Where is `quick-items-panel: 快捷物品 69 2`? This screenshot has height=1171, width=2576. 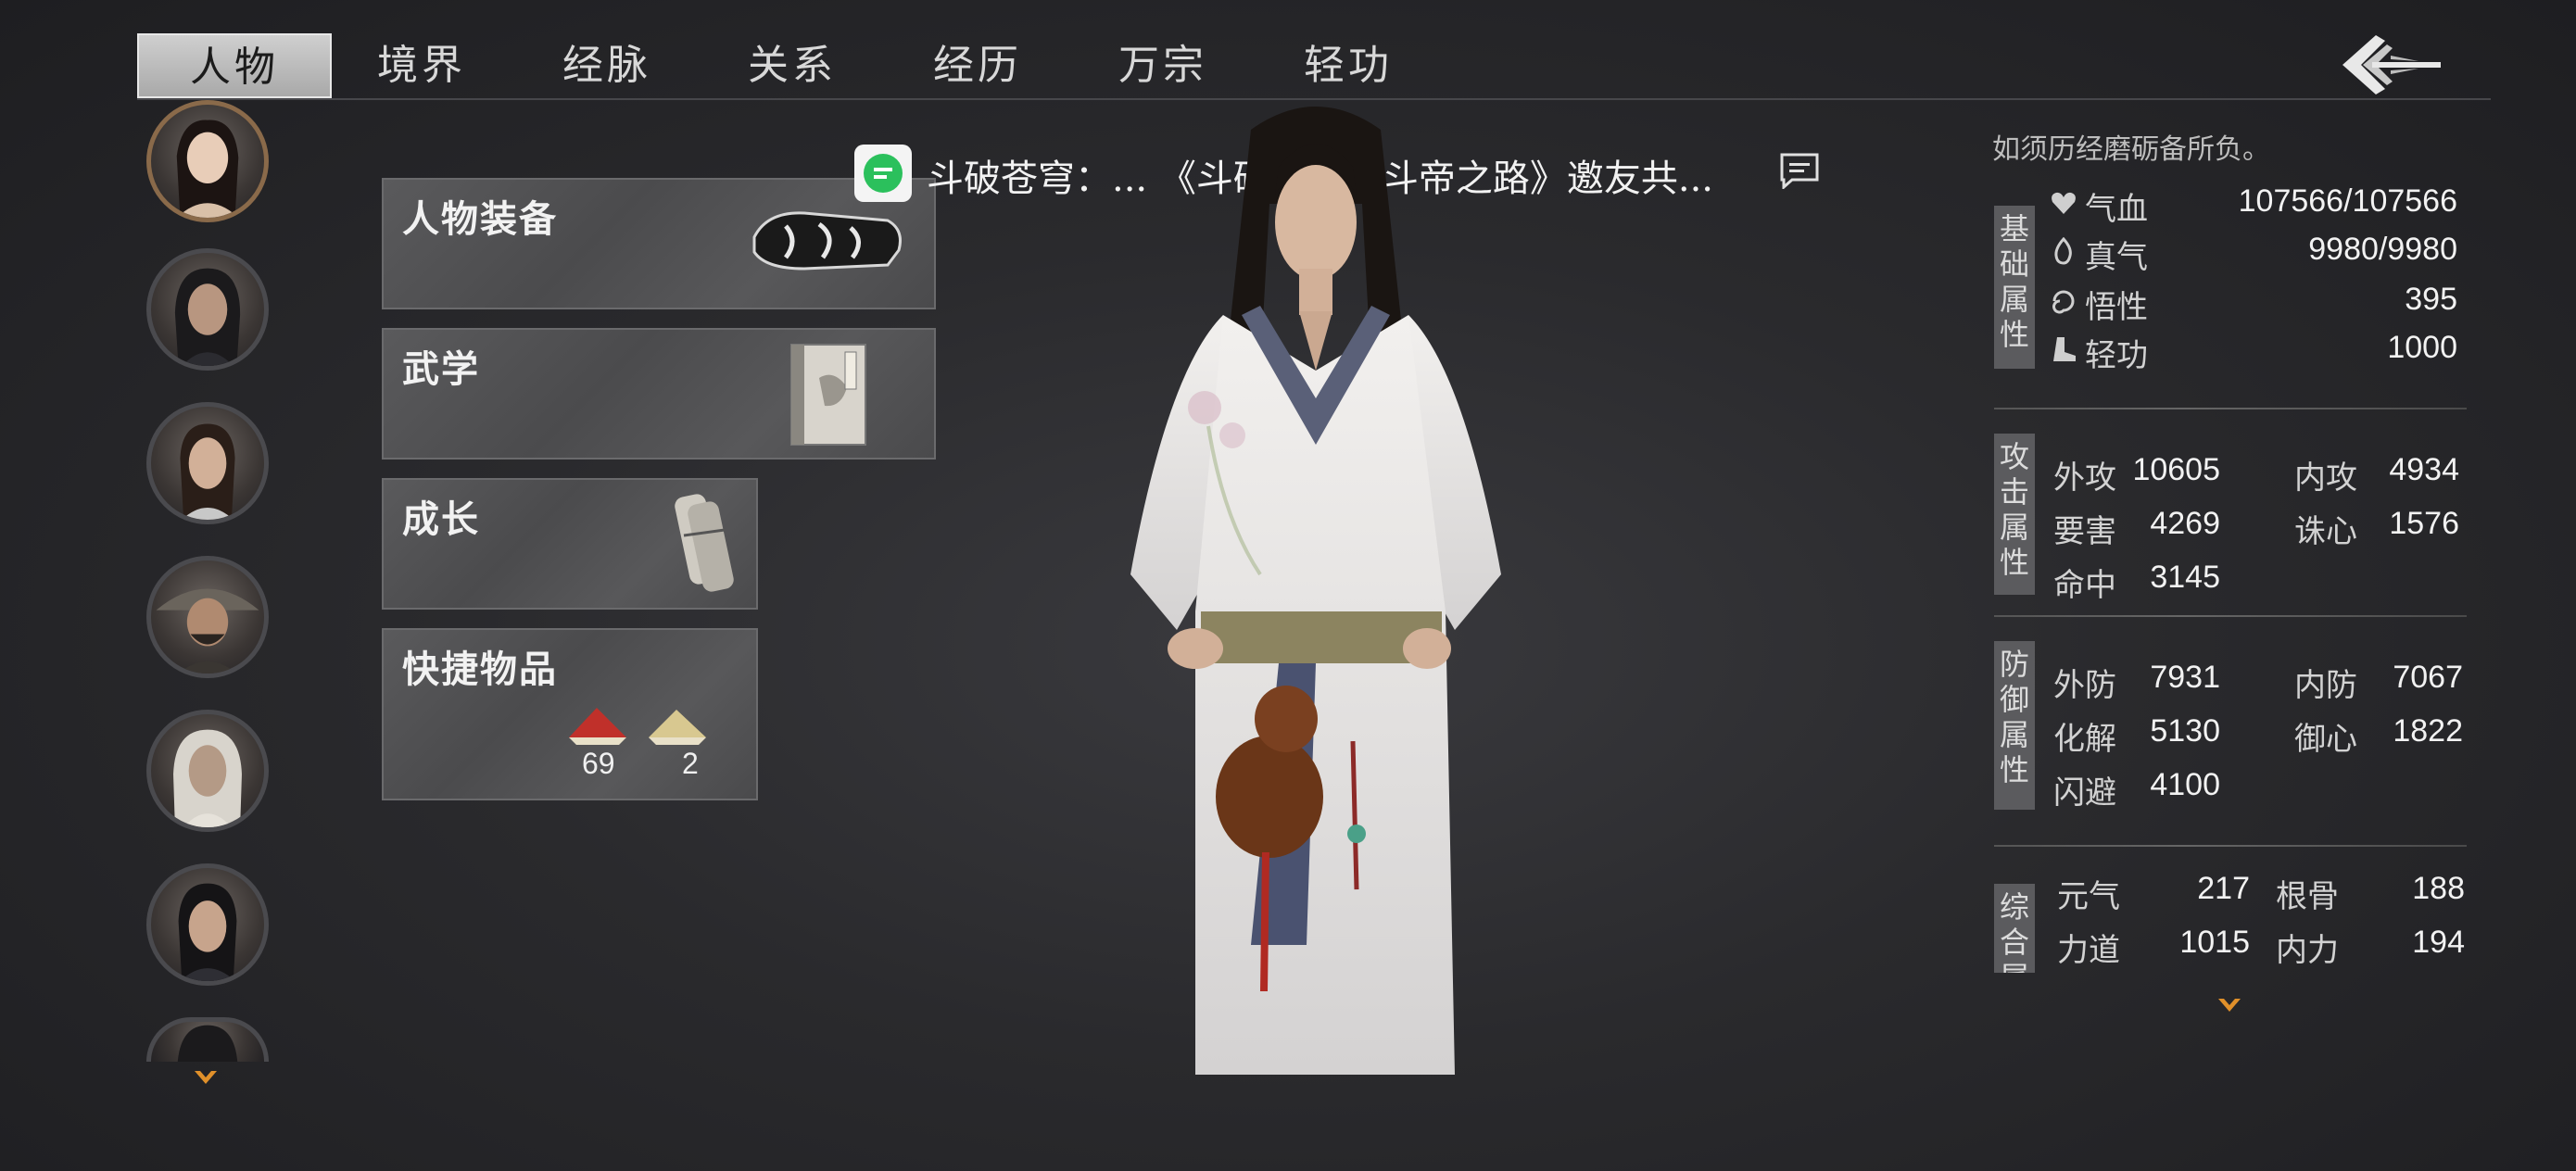
quick-items-panel: 快捷物品 69 2 is located at coordinates (570, 714).